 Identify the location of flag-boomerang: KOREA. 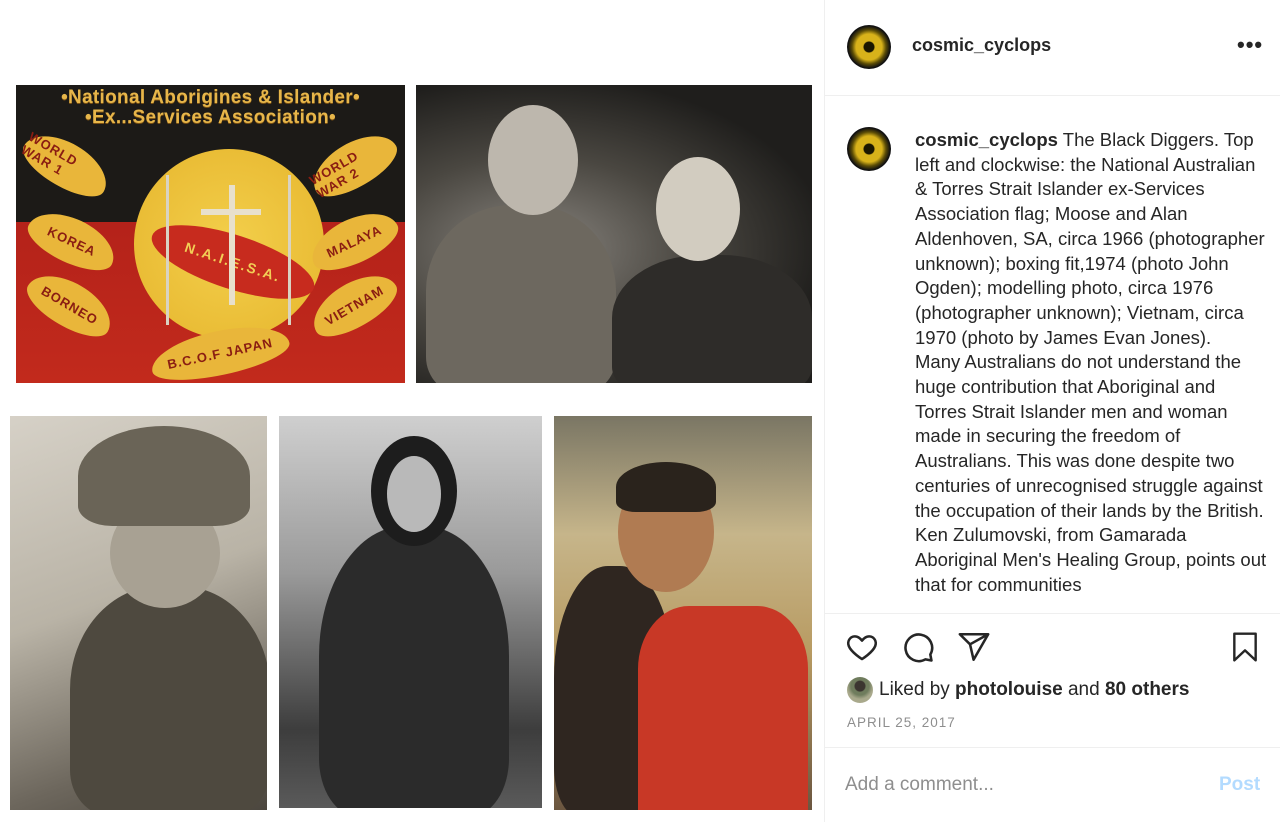
(72, 241).